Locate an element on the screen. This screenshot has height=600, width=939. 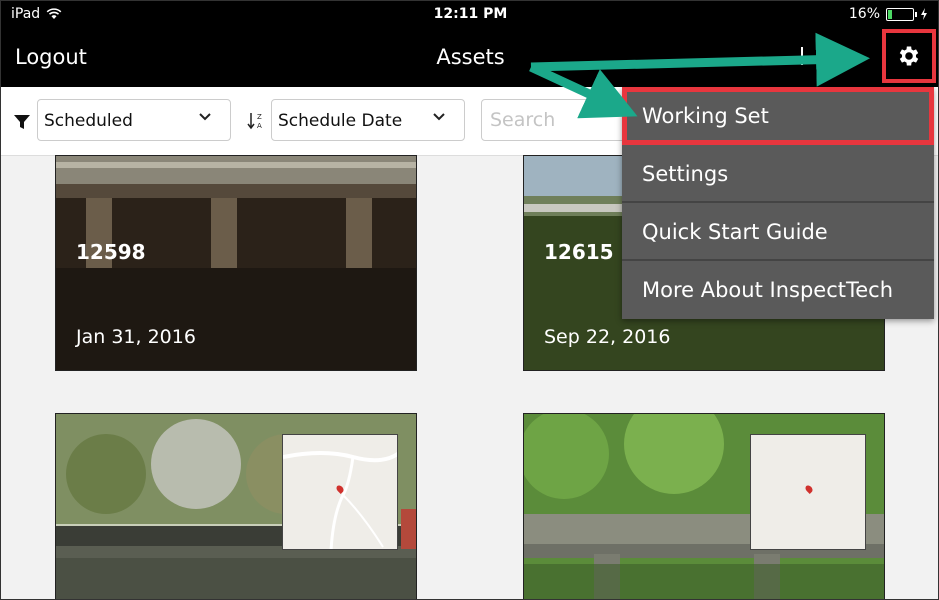
menu-item-quick-start-guide: Quick Start Guide is located at coordinates (778, 232).